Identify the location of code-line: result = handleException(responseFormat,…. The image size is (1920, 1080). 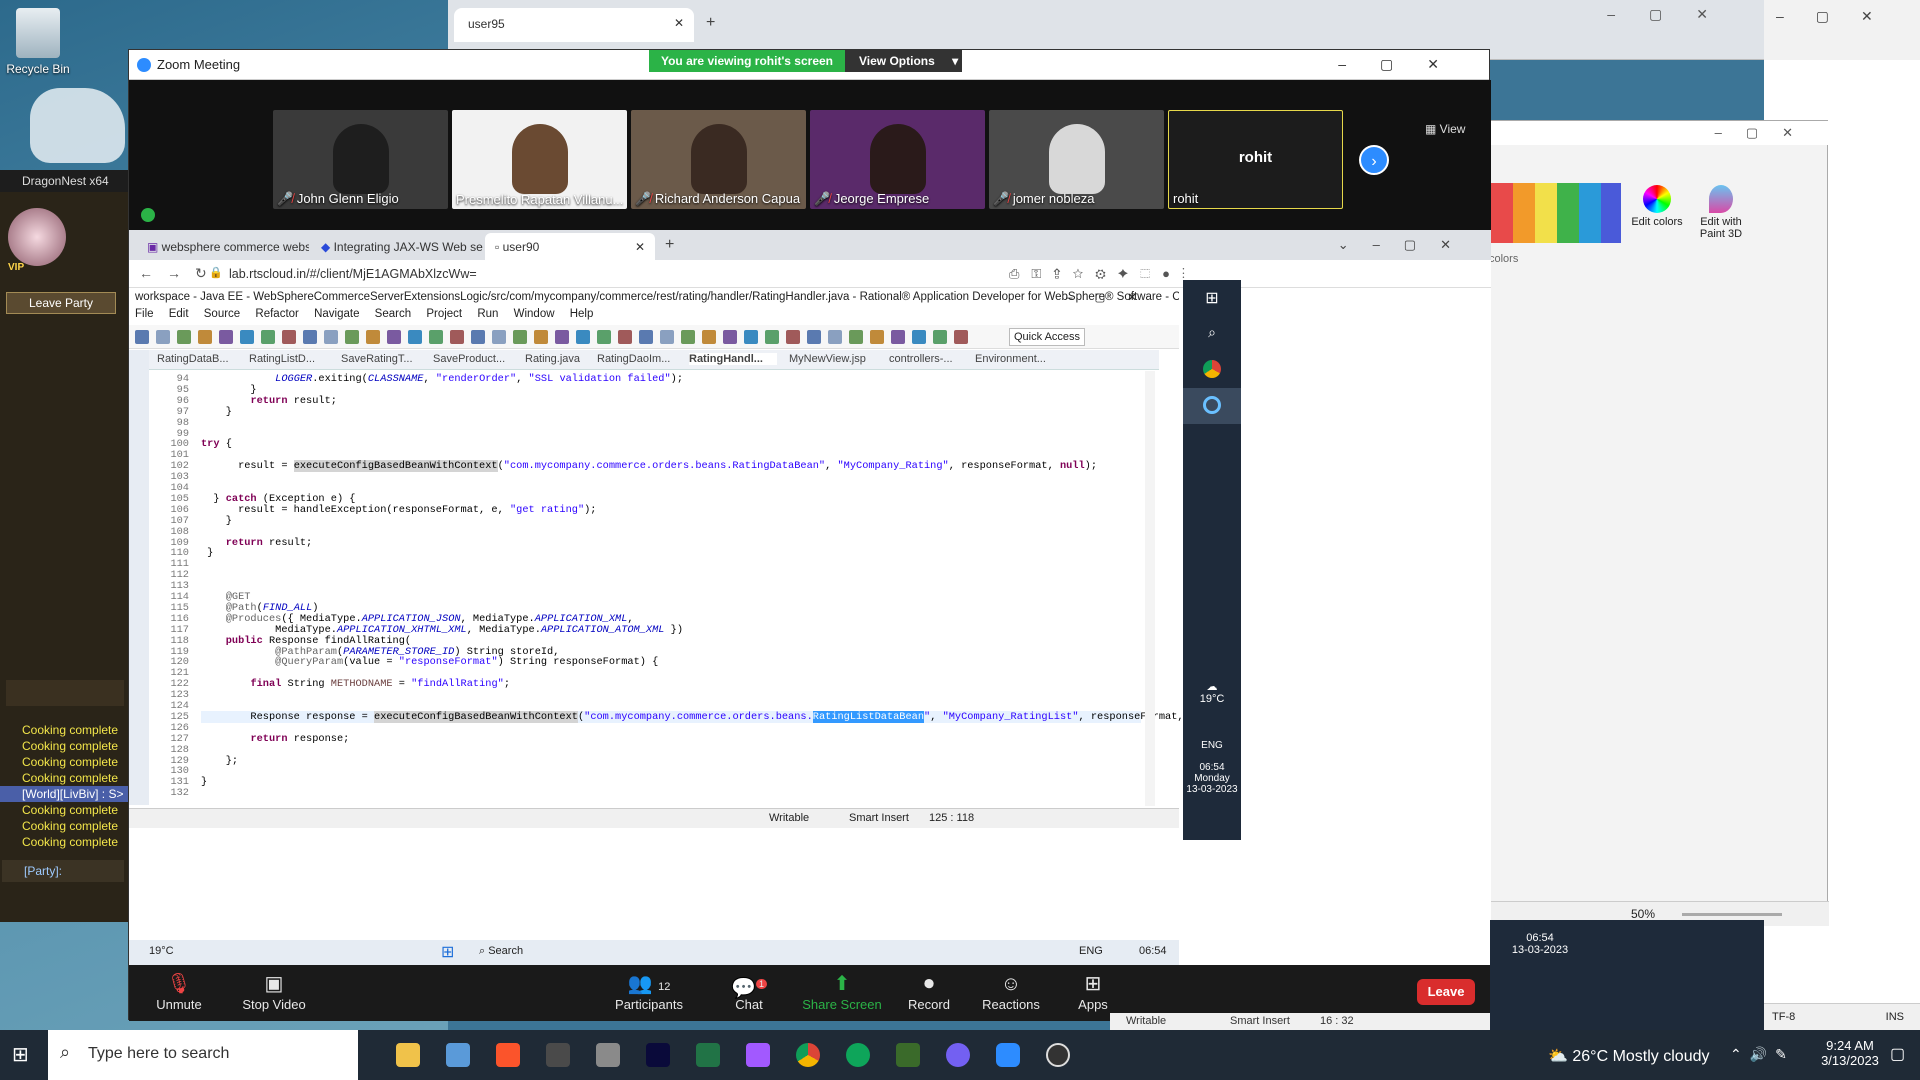
(398, 510).